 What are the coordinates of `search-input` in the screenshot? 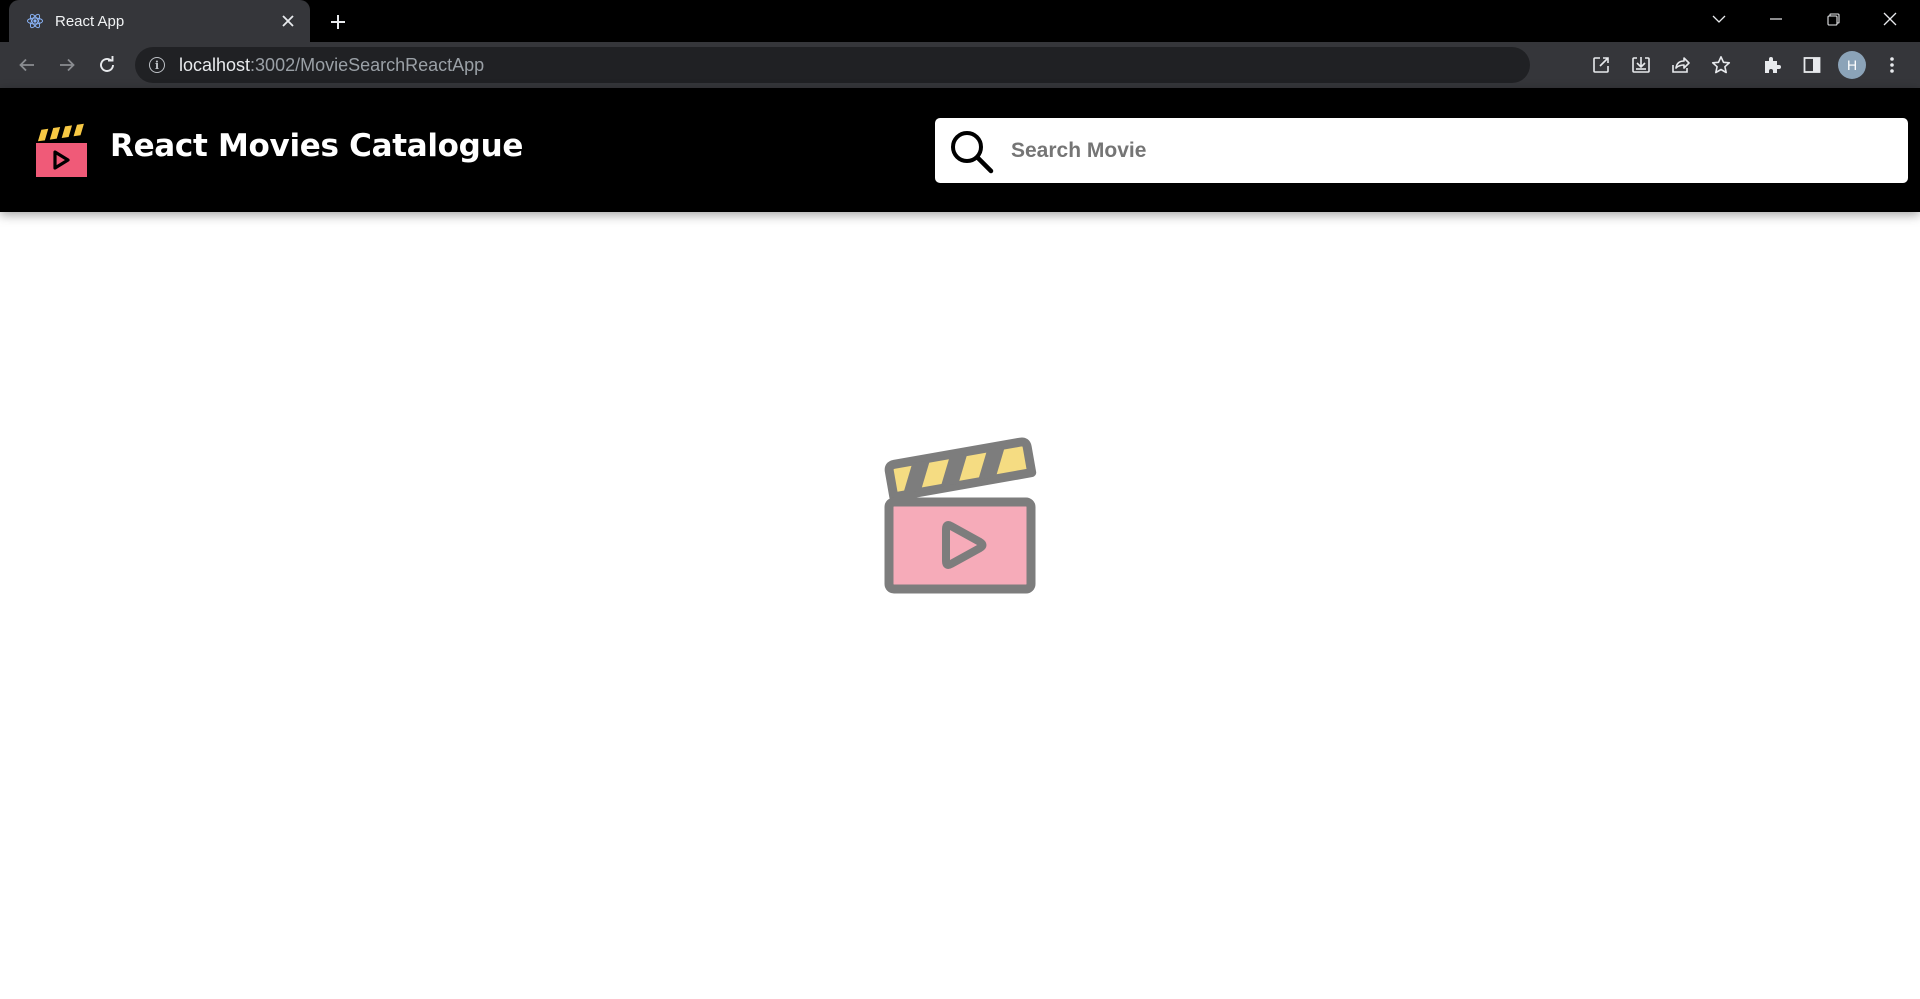 It's located at (1458, 150).